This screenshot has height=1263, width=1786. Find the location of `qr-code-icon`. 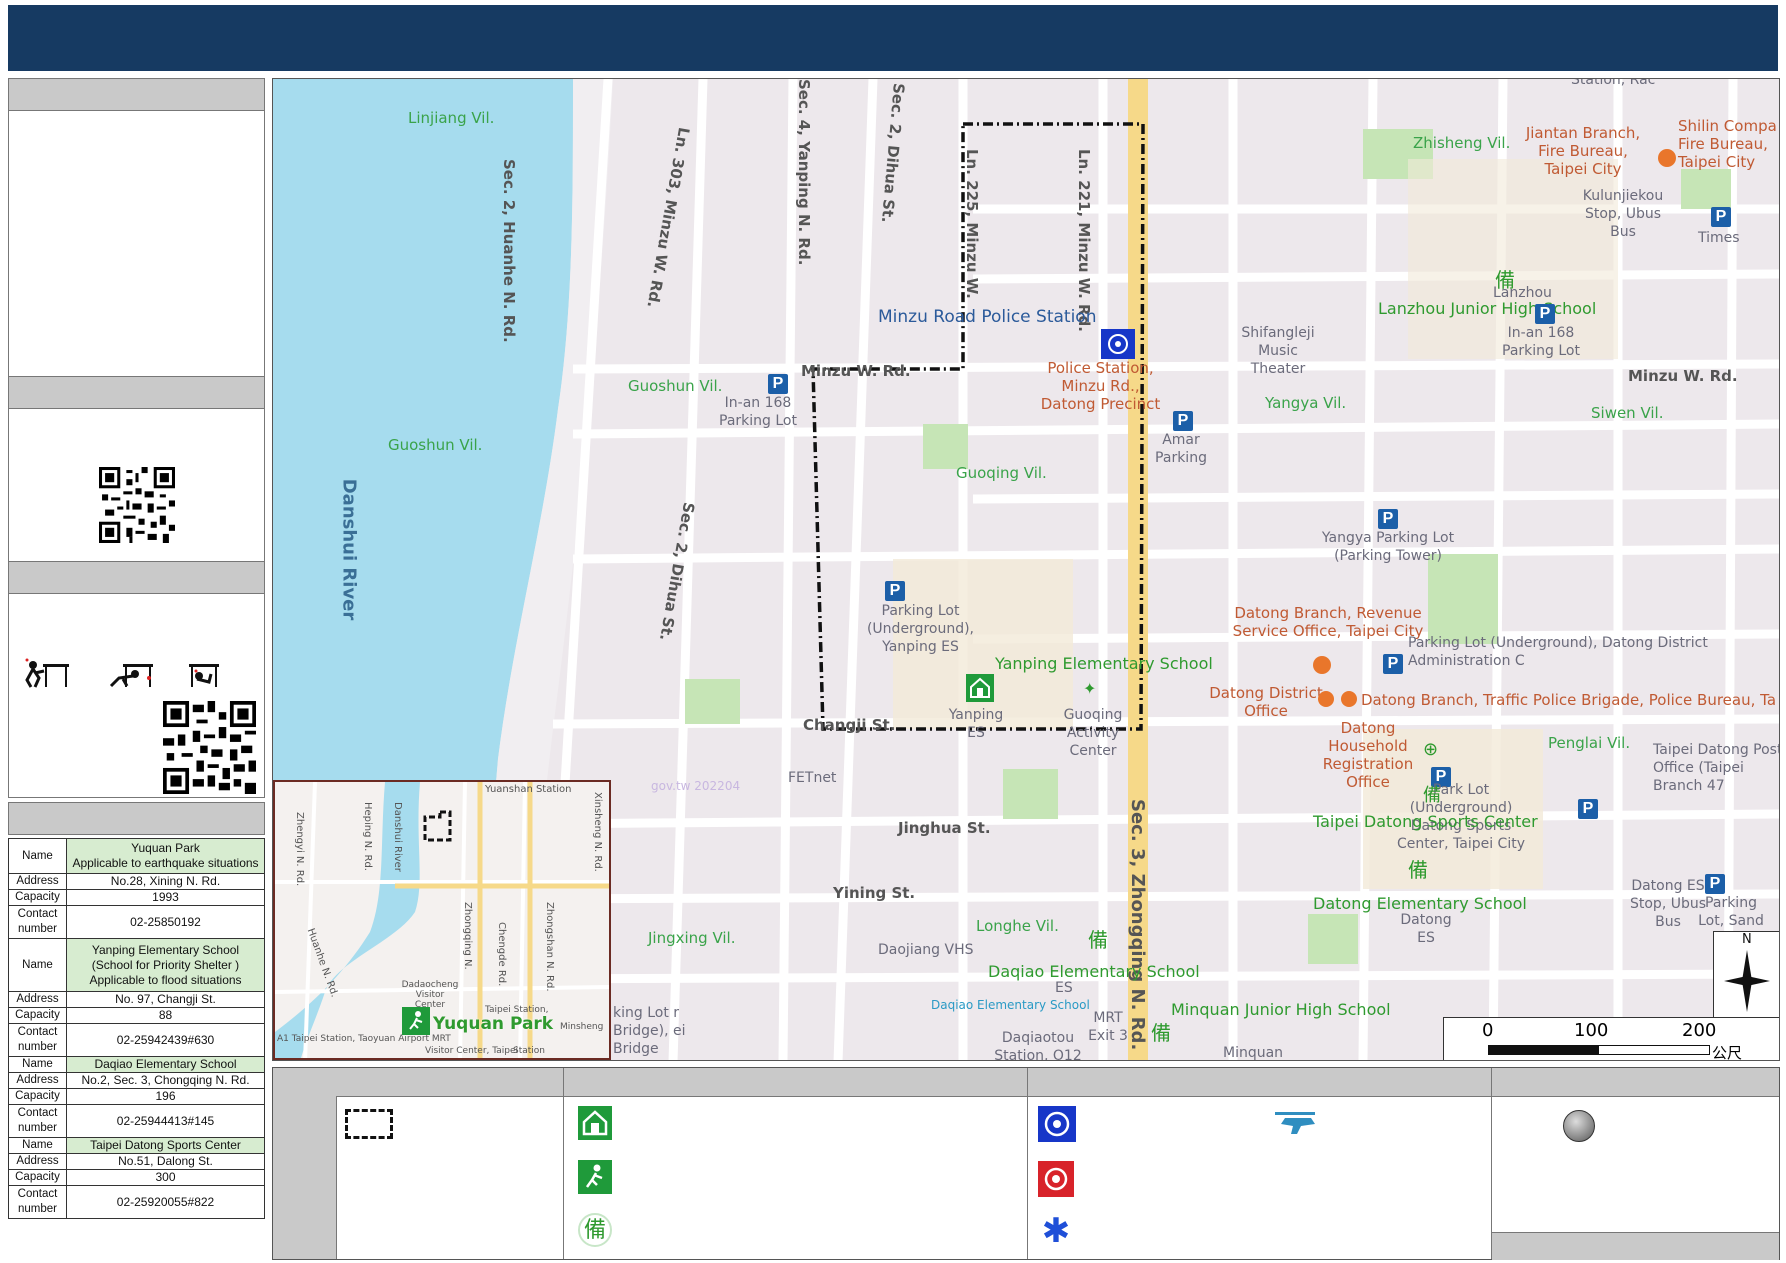

qr-code-icon is located at coordinates (137, 505).